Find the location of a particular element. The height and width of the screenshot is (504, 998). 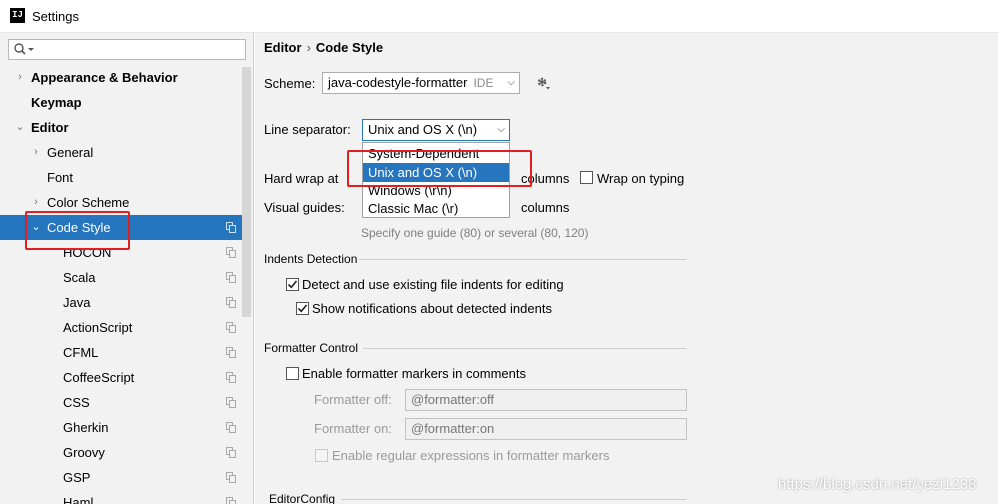

line-separator-label: Line separator: is located at coordinates (307, 129).